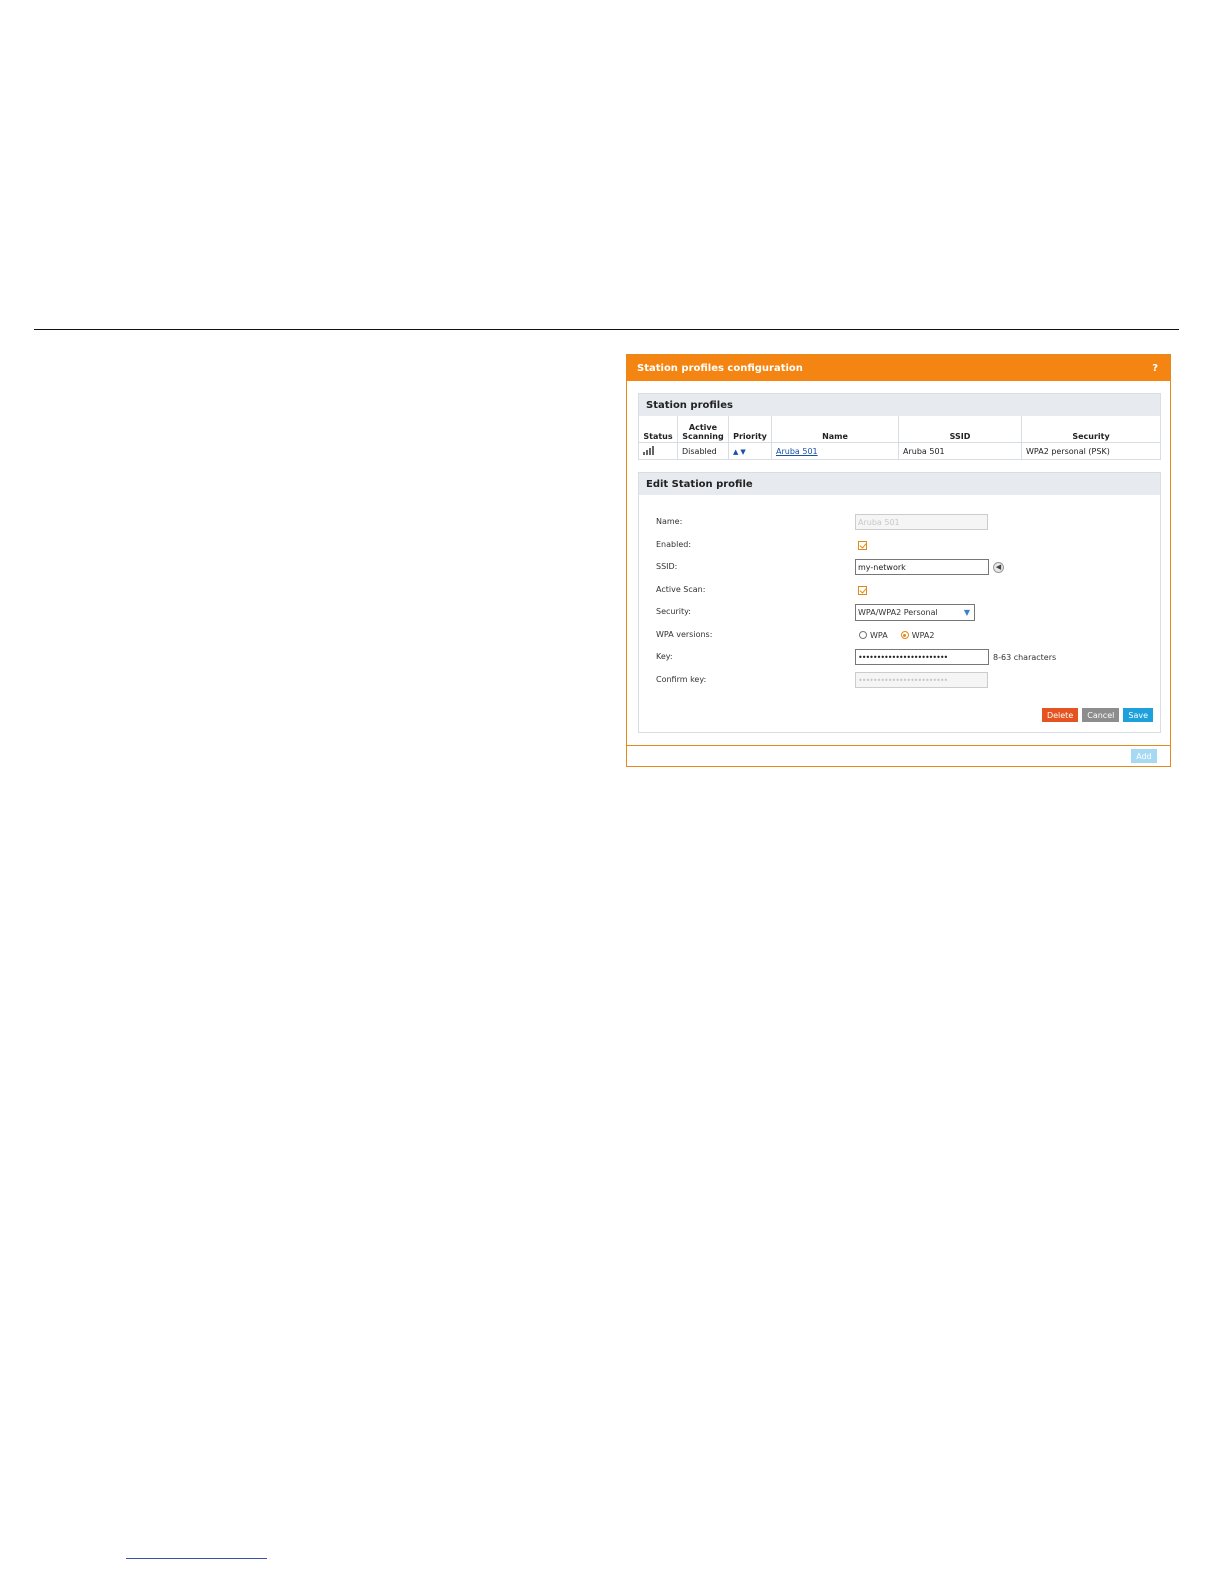  Describe the element at coordinates (960, 429) in the screenshot. I see `column-ssid: SSID` at that location.